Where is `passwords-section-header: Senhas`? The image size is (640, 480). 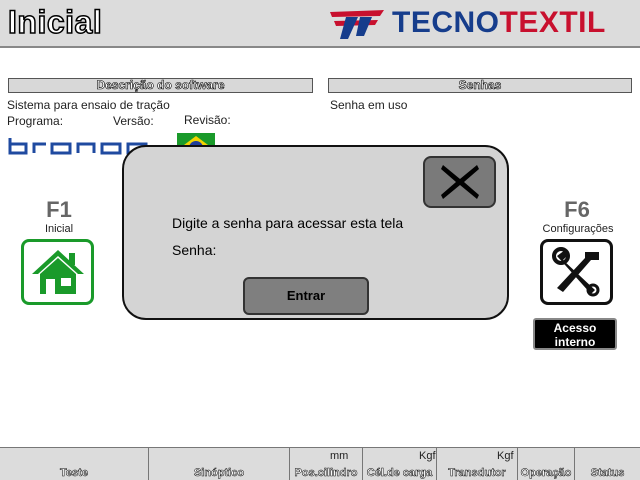
passwords-section-header: Senhas is located at coordinates (480, 85).